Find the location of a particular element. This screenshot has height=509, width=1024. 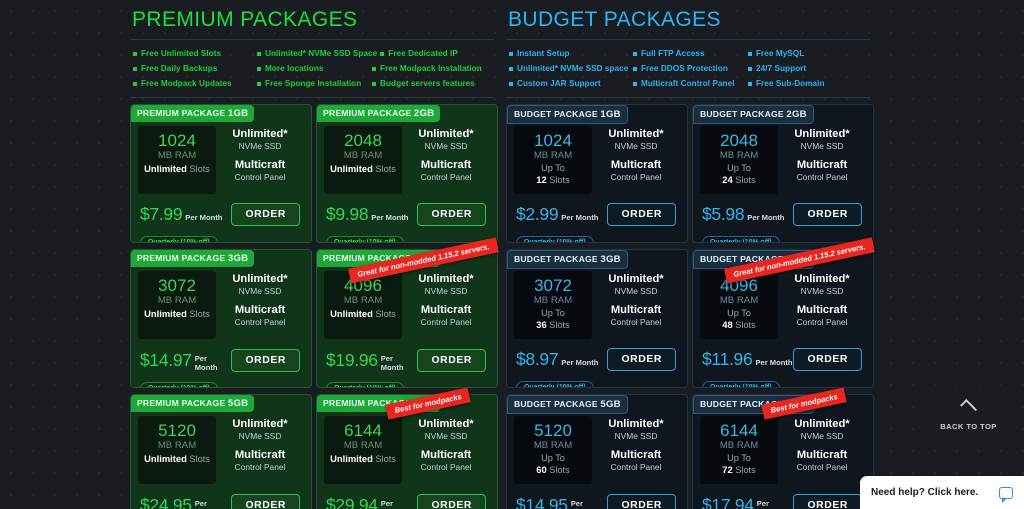

feature-item: Multicraft Control Panel is located at coordinates (687, 84).